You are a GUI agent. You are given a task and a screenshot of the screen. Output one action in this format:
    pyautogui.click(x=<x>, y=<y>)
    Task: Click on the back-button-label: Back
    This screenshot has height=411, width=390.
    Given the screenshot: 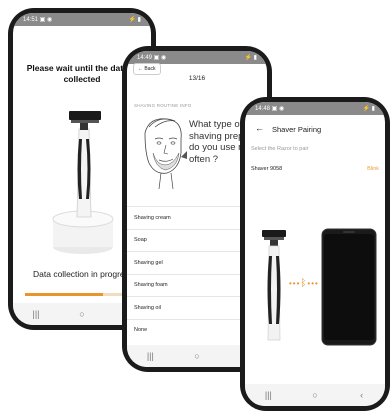 What is the action you would take?
    pyautogui.click(x=150, y=69)
    